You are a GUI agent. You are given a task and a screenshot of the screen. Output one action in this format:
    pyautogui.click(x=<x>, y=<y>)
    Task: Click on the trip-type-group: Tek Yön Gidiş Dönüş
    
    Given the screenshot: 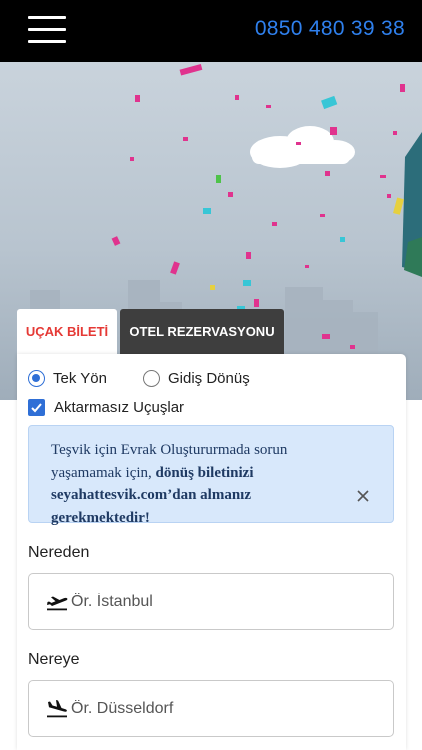 What is the action you would take?
    pyautogui.click(x=217, y=380)
    